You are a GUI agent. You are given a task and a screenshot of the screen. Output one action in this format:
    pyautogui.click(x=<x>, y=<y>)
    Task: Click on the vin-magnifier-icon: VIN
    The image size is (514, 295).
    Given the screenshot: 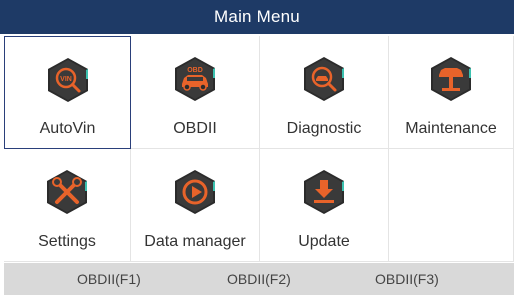 What is the action you would take?
    pyautogui.click(x=67, y=80)
    